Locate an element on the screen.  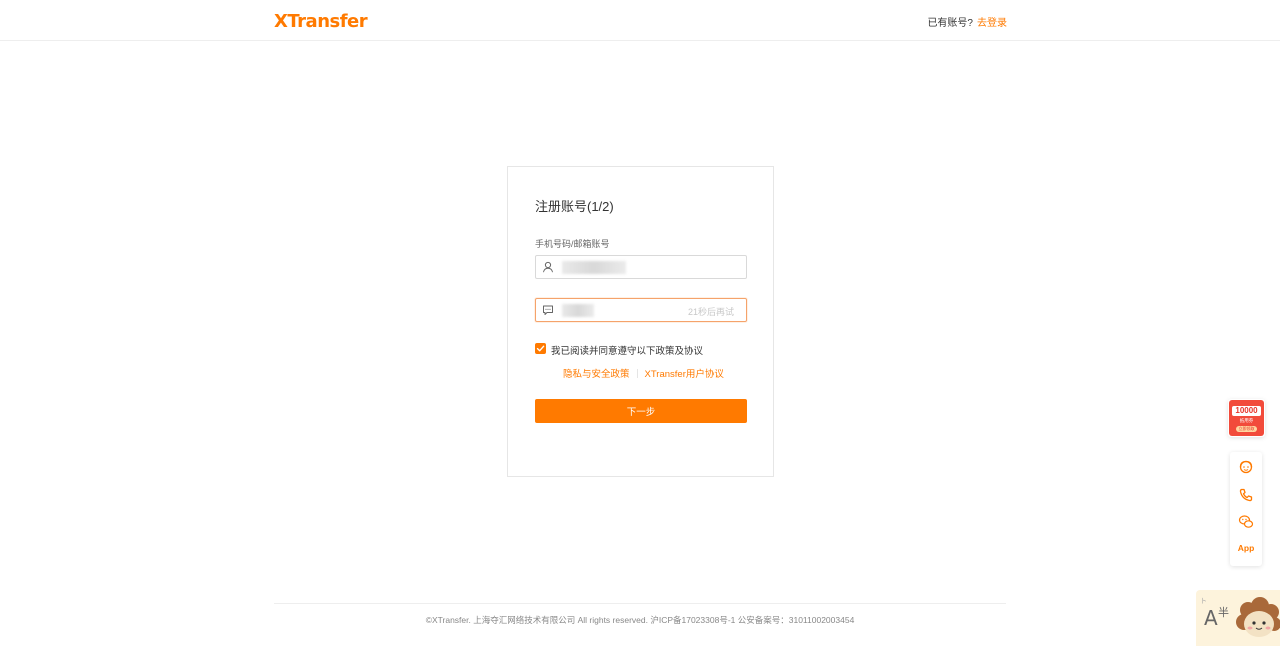
top-header: XTransfer 已有账号? 去登录 is located at coordinates (640, 20).